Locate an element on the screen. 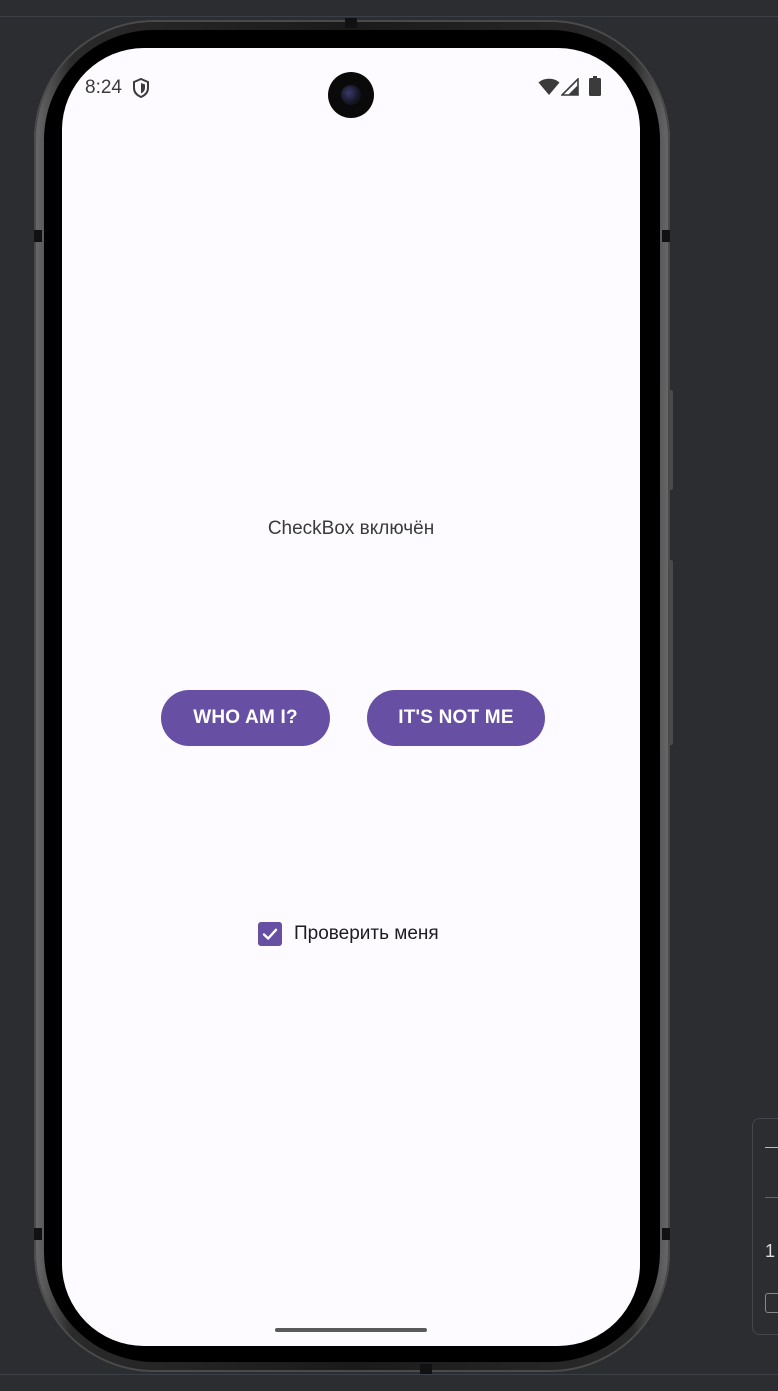 The width and height of the screenshot is (778, 1391). checkmark-icon is located at coordinates (270, 934).